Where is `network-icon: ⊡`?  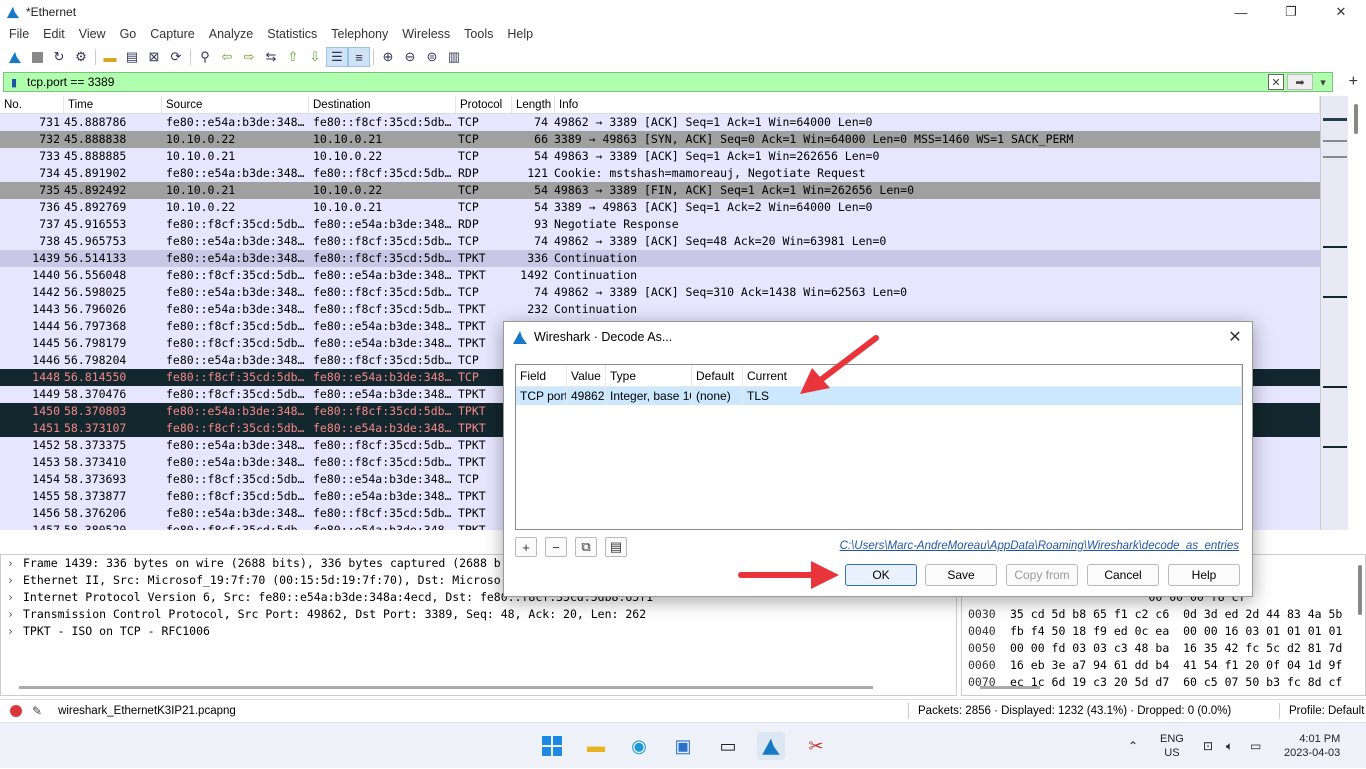 network-icon: ⊡ is located at coordinates (1208, 746).